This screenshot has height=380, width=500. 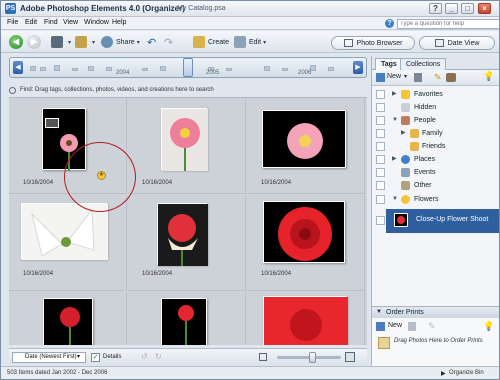 I want to click on new-order-icon, so click(x=380, y=326).